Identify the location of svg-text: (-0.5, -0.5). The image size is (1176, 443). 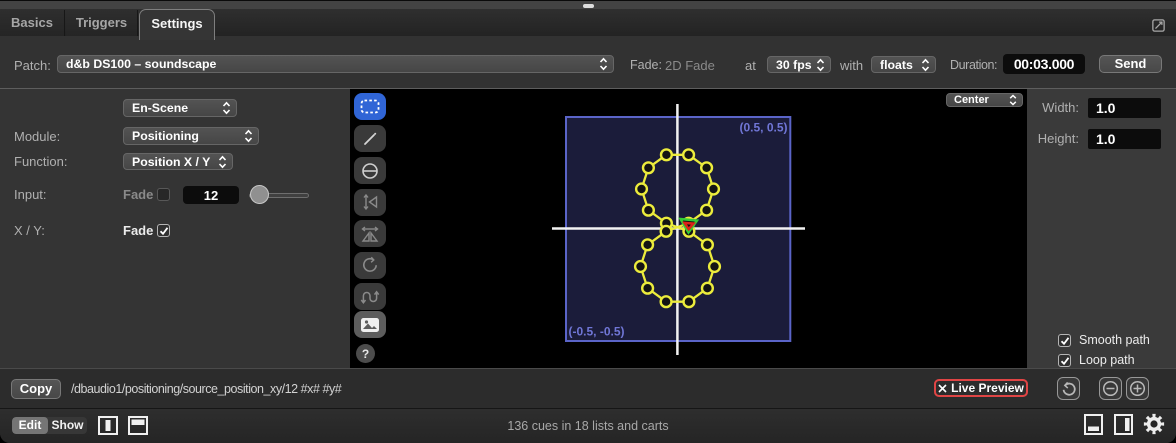
(597, 332).